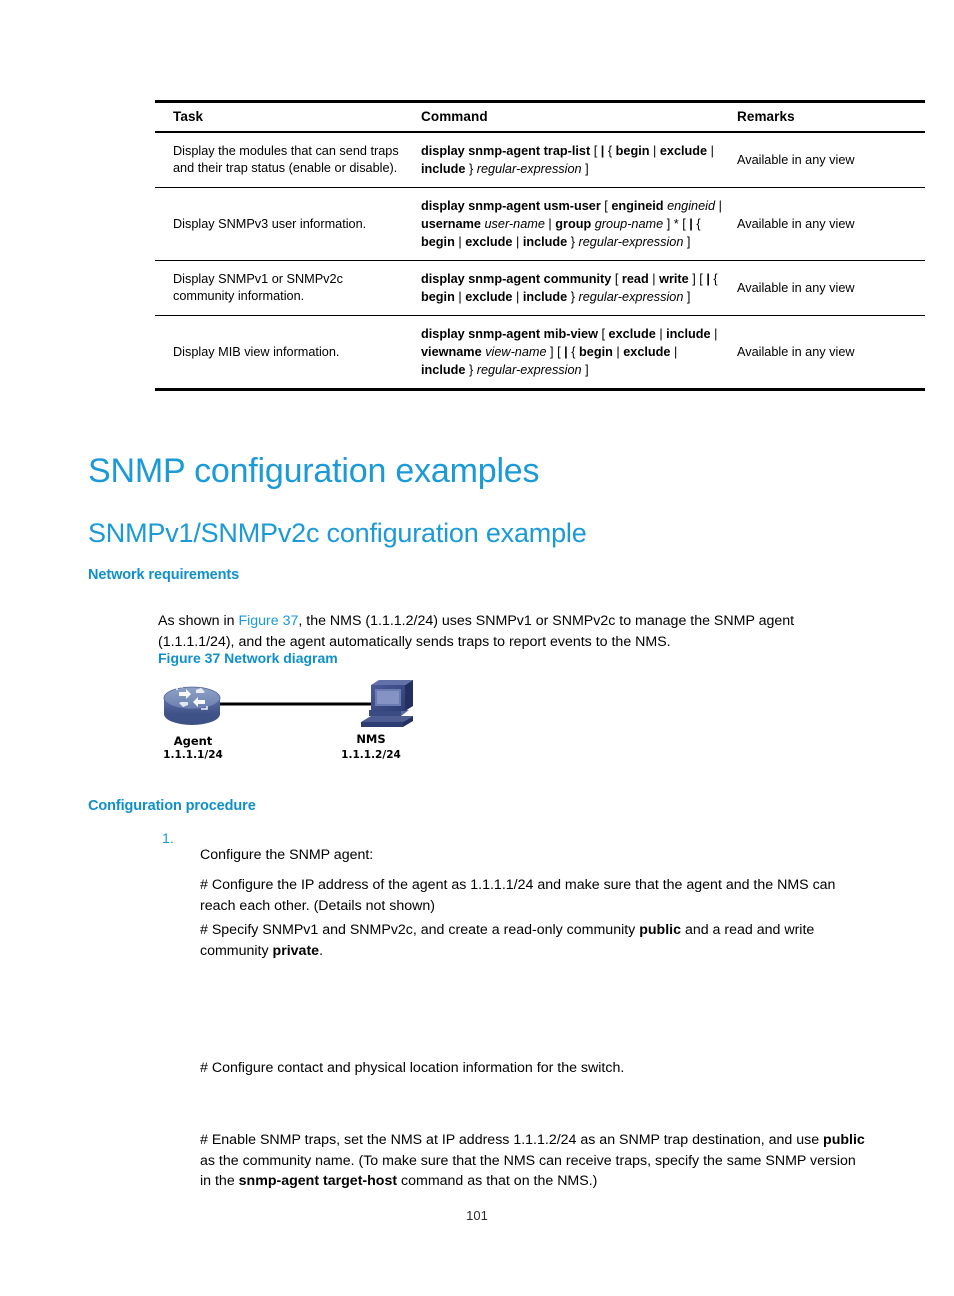  Describe the element at coordinates (248, 658) in the screenshot. I see `figure-caption: Figure 37 Network diagram` at that location.